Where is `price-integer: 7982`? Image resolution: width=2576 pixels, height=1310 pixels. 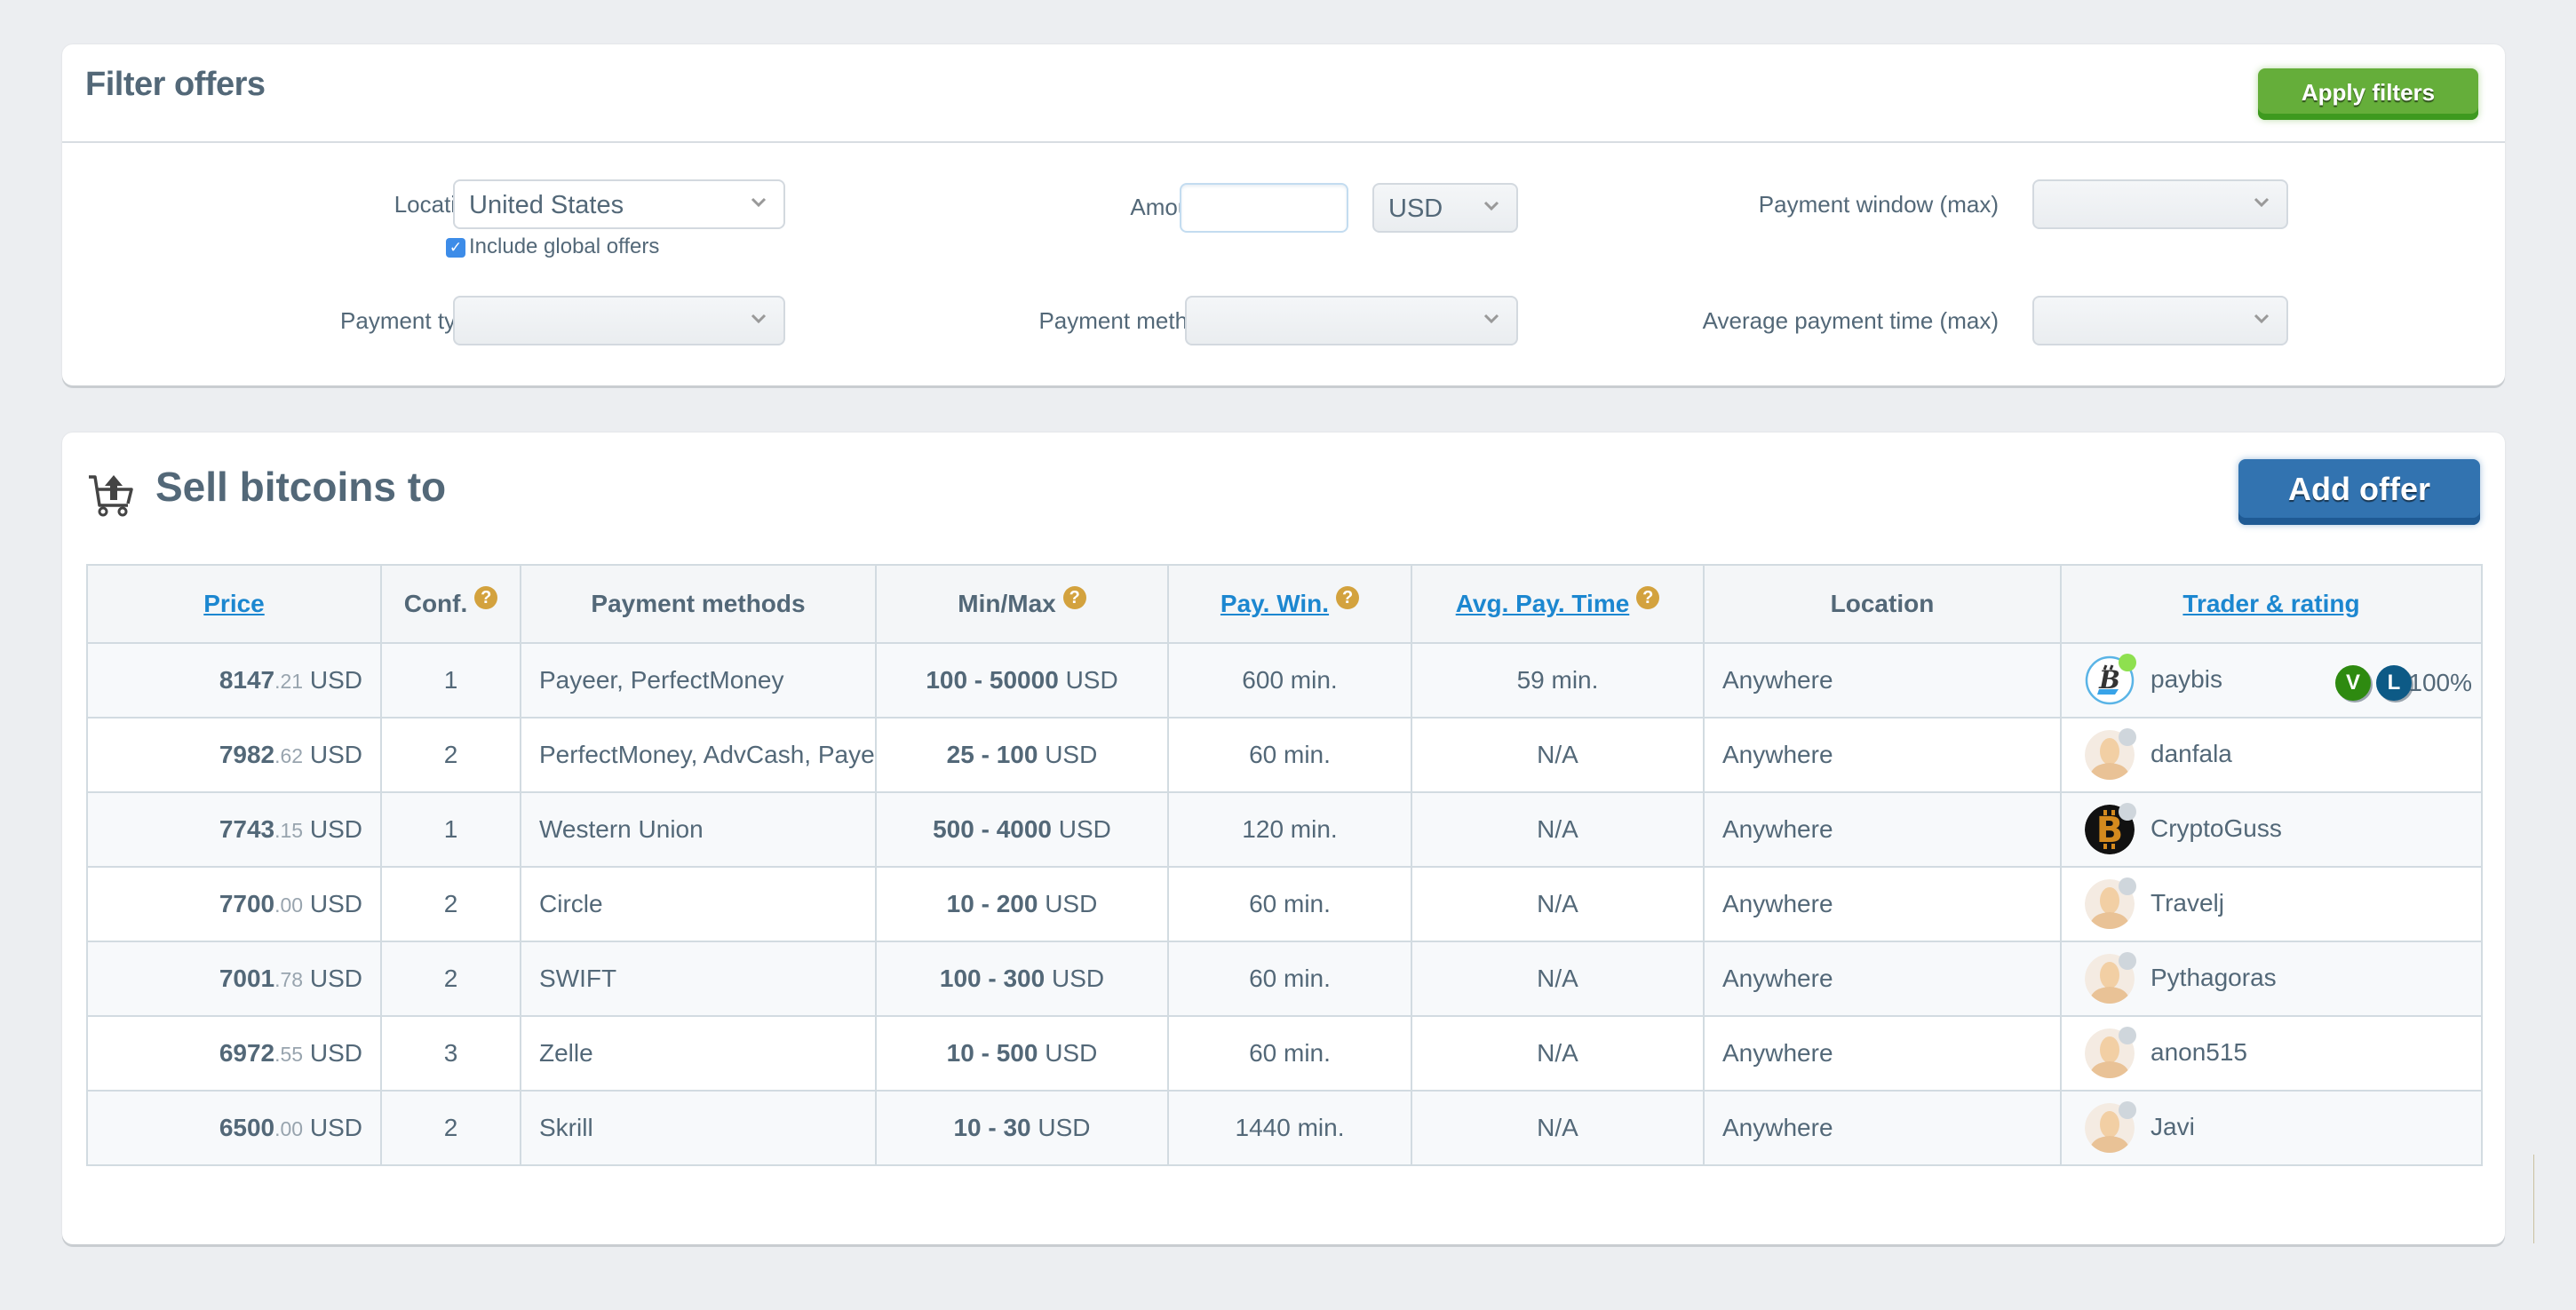
price-integer: 7982 is located at coordinates (247, 754).